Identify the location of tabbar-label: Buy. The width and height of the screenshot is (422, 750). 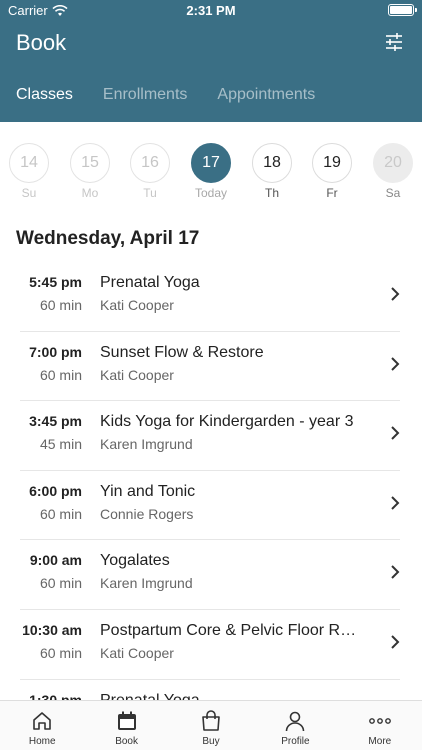
(211, 741).